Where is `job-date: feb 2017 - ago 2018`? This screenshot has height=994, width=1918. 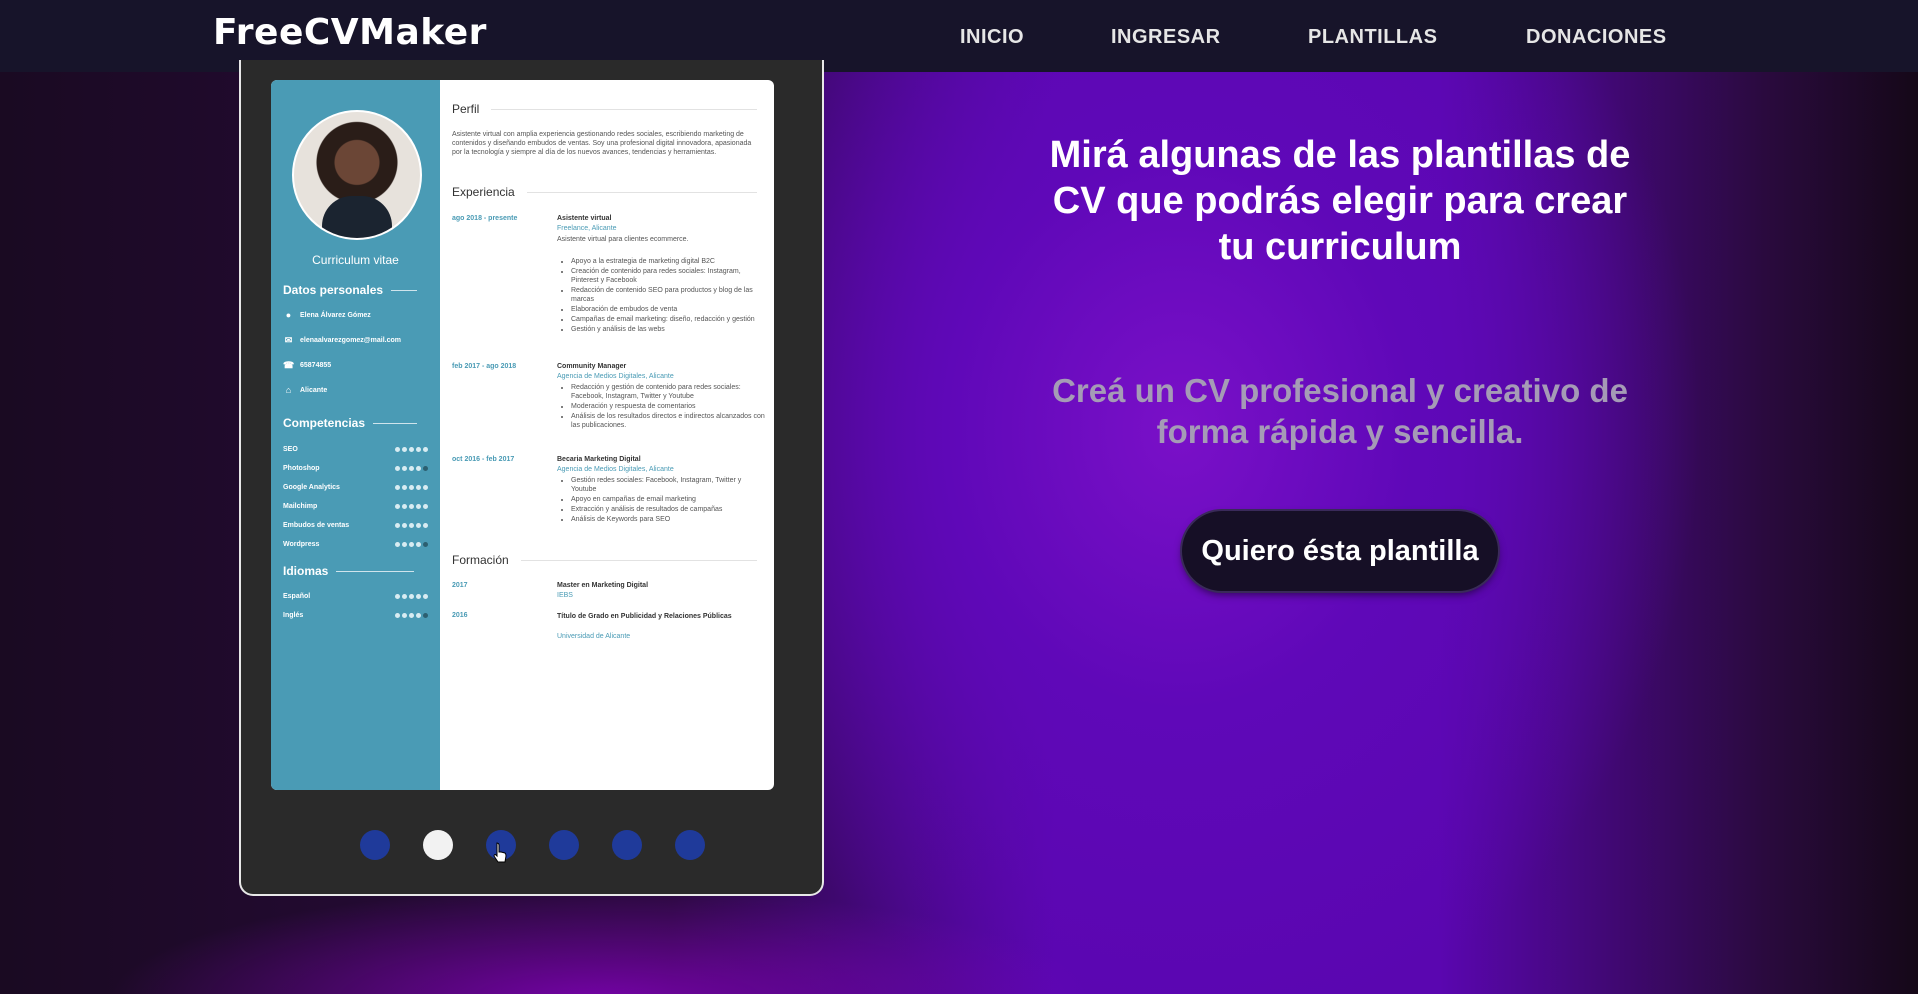
job-date: feb 2017 - ago 2018 is located at coordinates (484, 366).